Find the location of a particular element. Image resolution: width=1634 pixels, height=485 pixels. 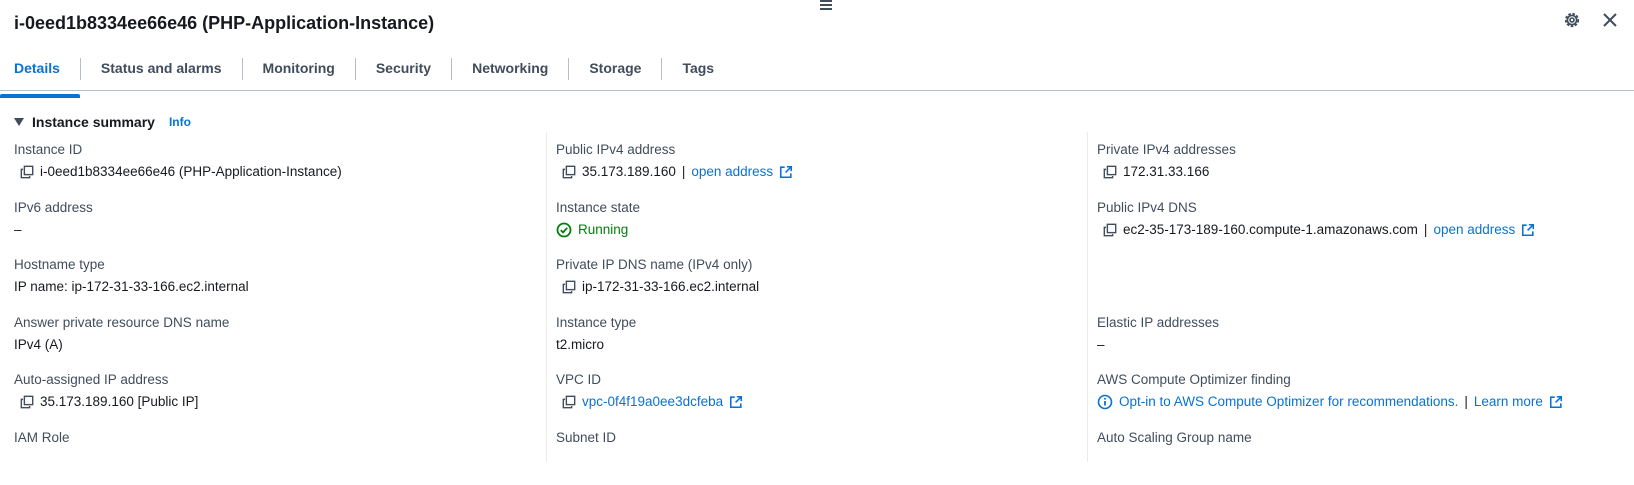

section-title: Instance summary is located at coordinates (93, 122).